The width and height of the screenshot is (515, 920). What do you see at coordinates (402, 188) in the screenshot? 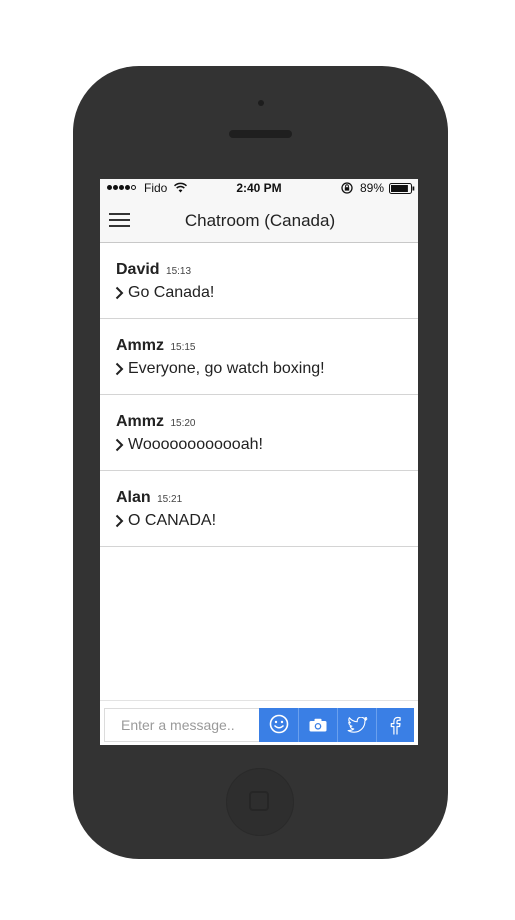
I see `battery-icon` at bounding box center [402, 188].